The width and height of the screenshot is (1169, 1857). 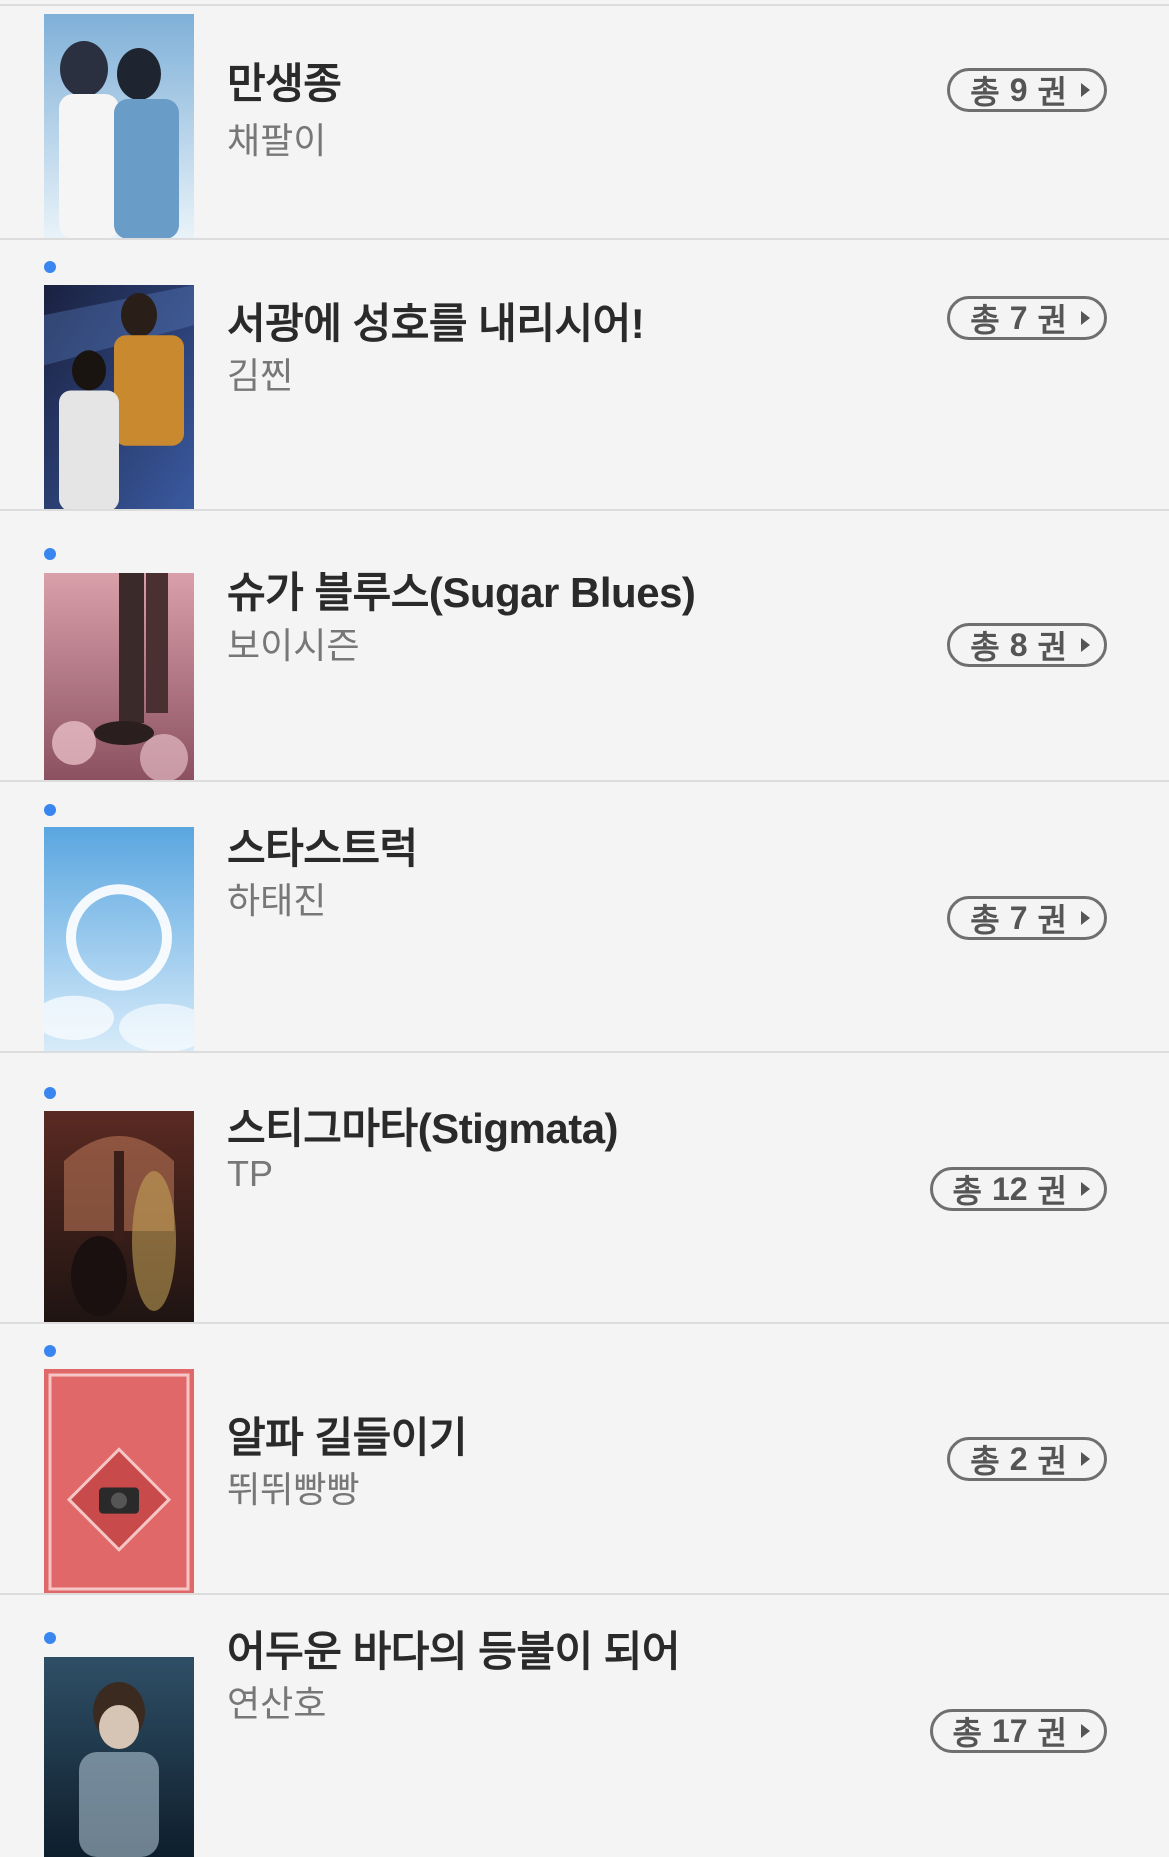 I want to click on volume-count-button: 총 9 권, so click(x=1027, y=90).